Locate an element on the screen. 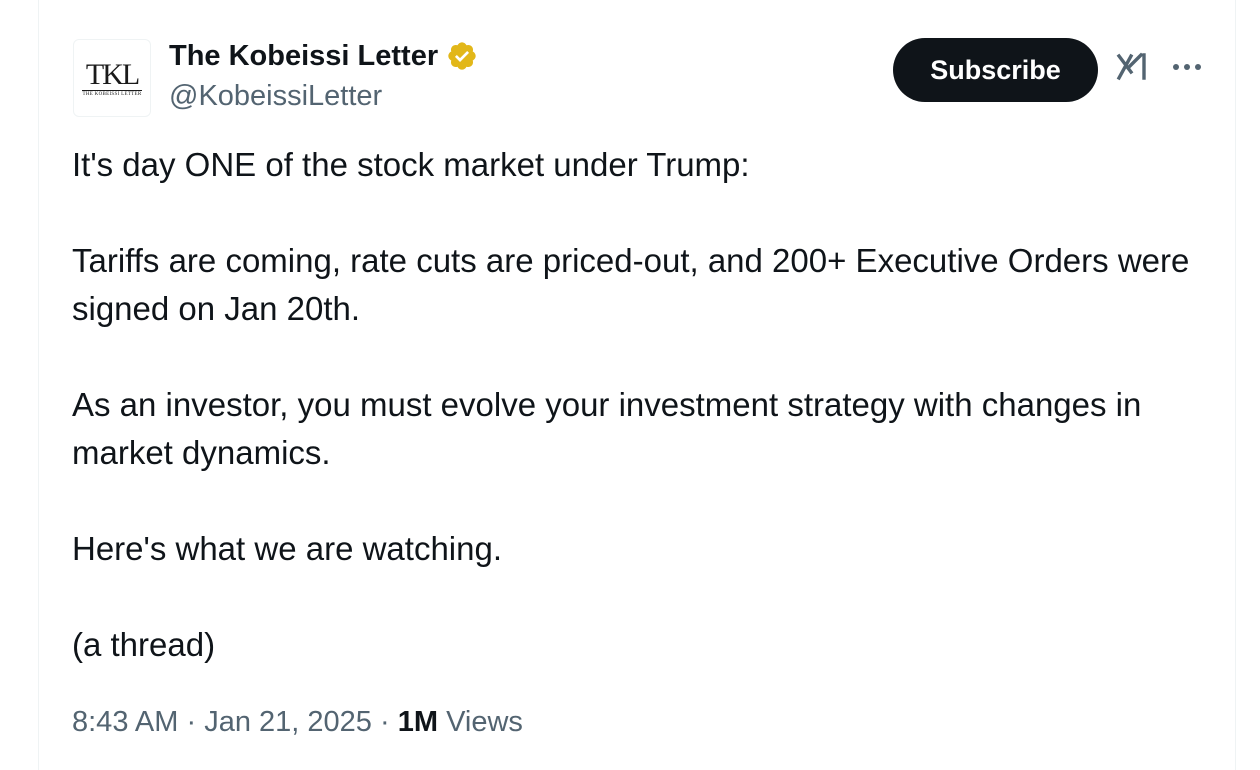  grok-icon is located at coordinates (1132, 67).